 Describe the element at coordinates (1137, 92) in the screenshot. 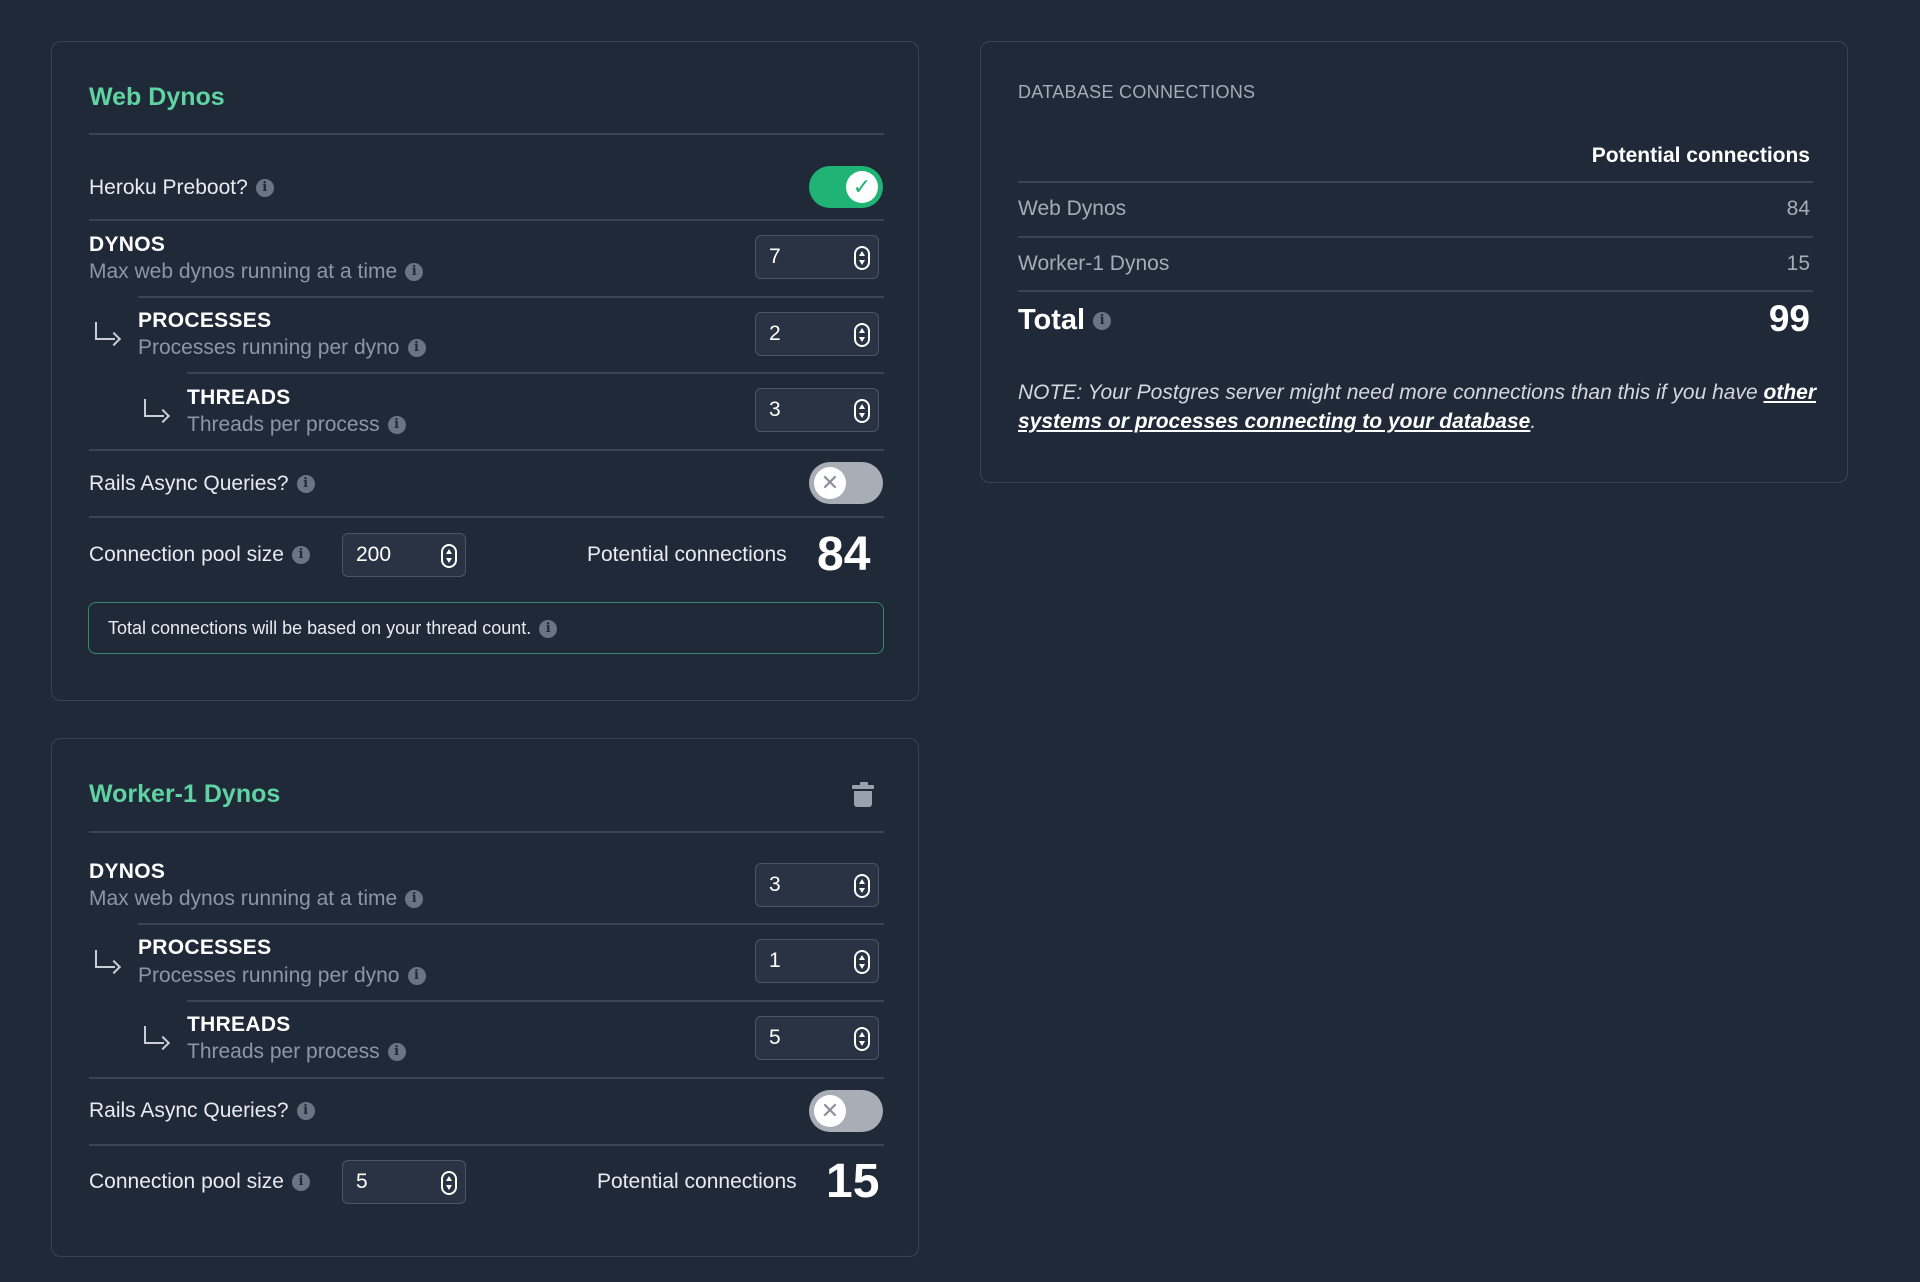

I see `database-connections-heading: DATABASE CONNECTIONS` at that location.